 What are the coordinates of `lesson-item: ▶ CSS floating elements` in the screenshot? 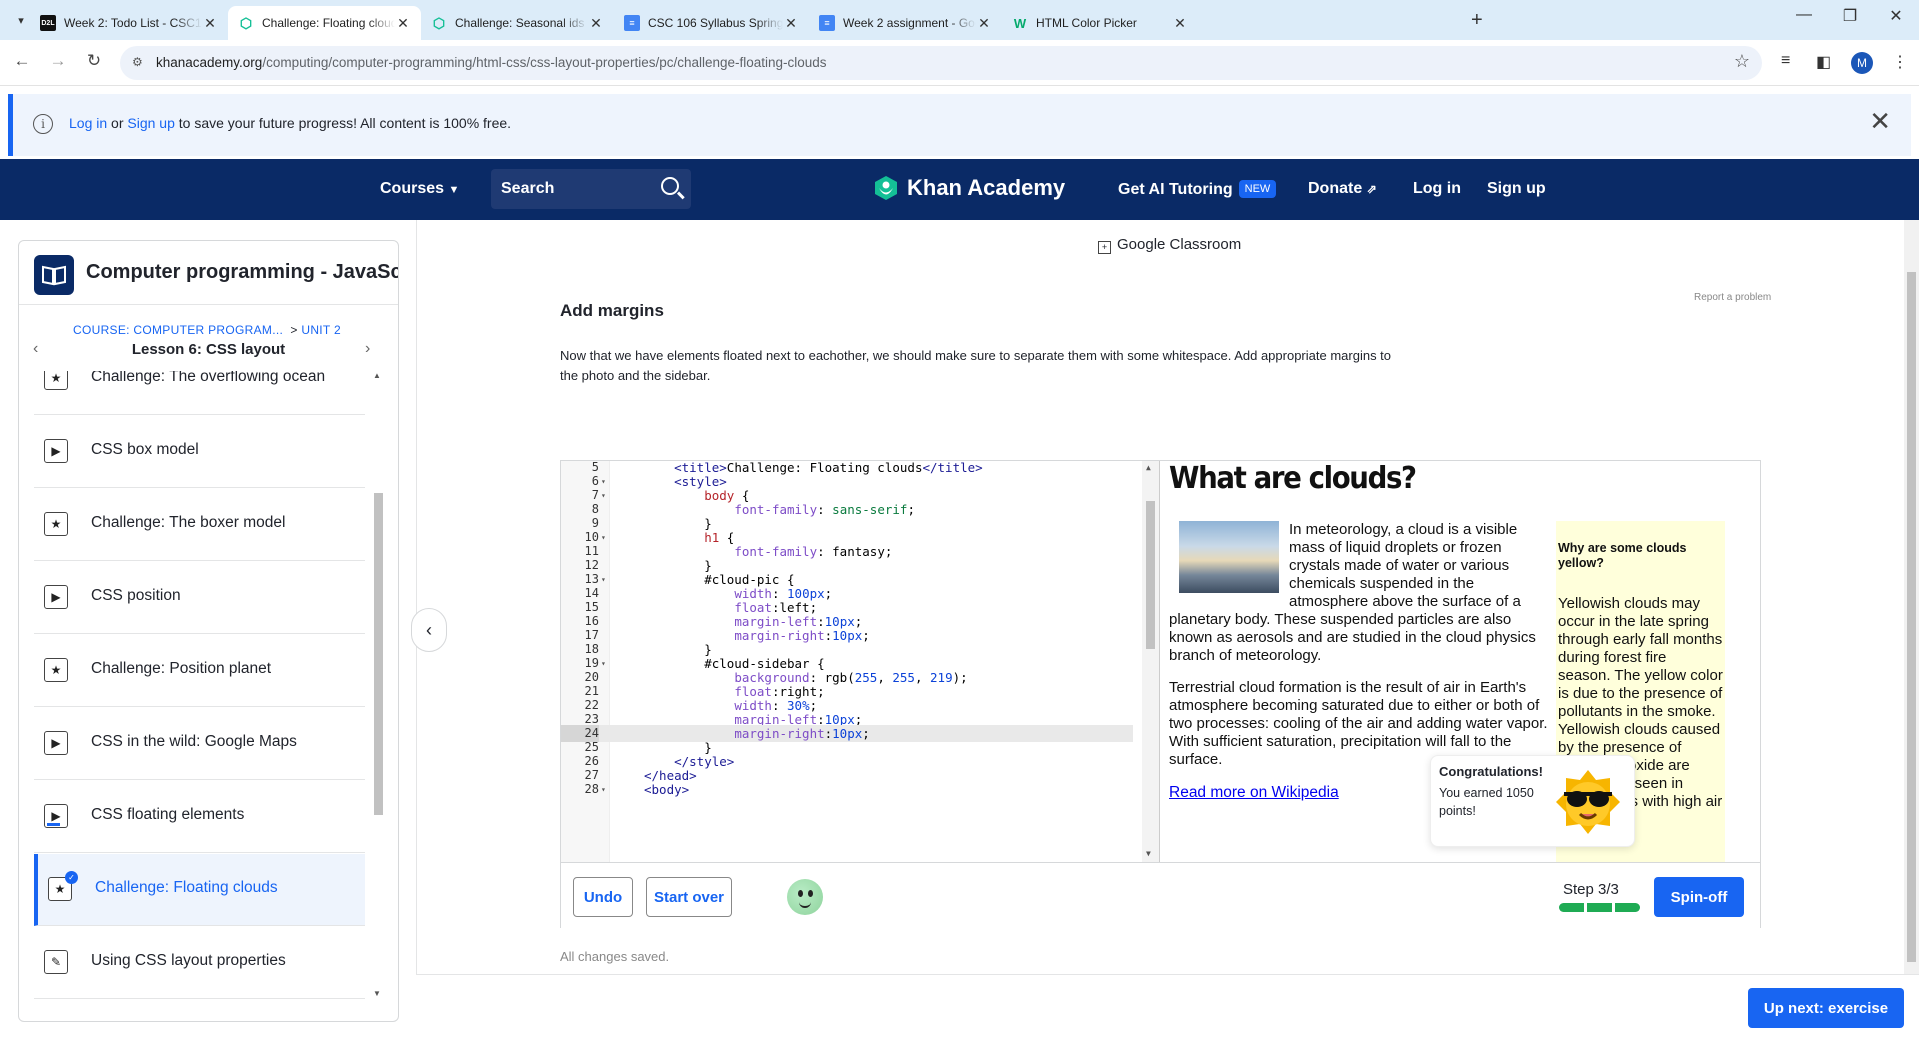 It's located at (199, 817).